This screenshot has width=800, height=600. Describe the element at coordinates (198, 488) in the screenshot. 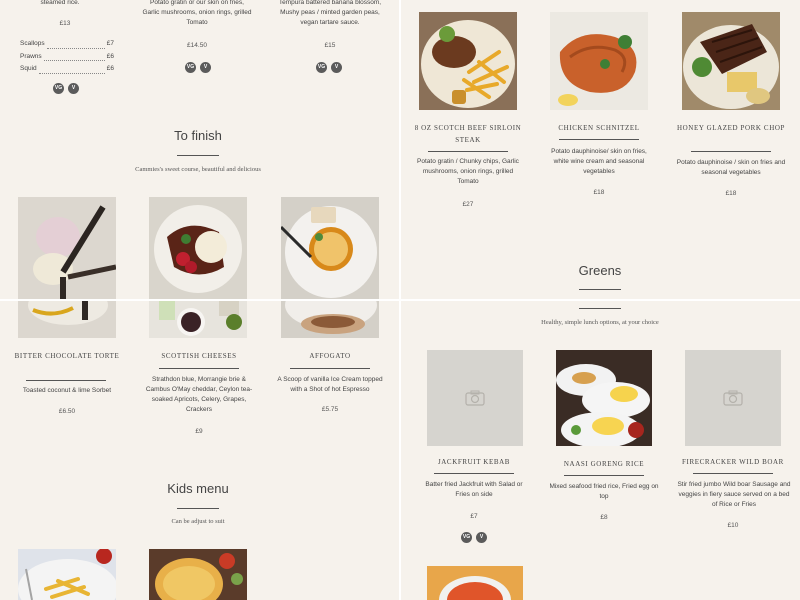

I see `kids-menu-heading: Kids menu` at that location.